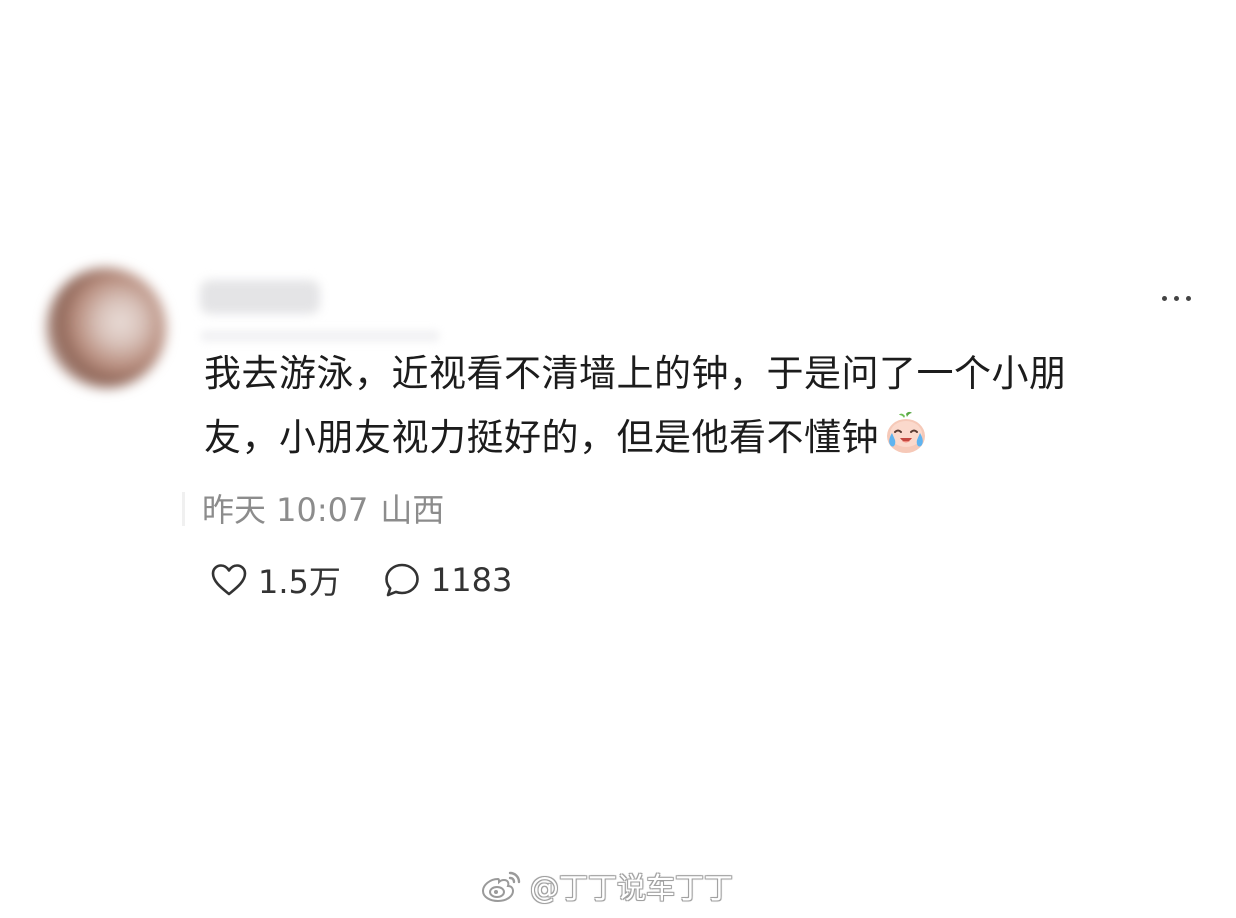 This screenshot has height=918, width=1236. Describe the element at coordinates (412, 510) in the screenshot. I see `comment-location: 山西` at that location.